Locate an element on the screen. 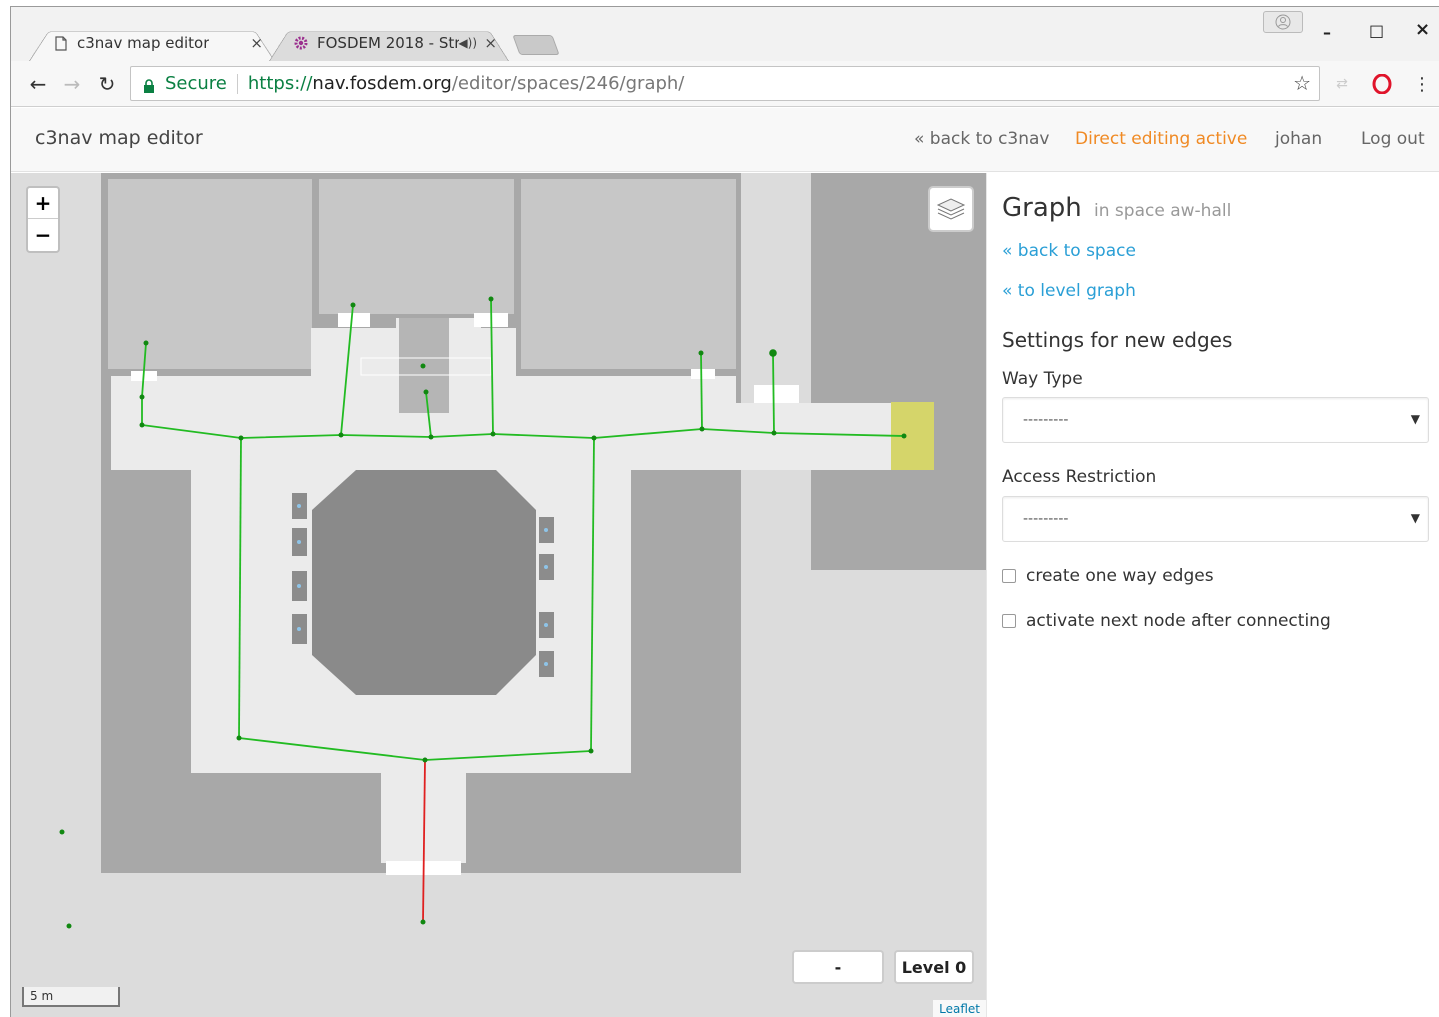 This screenshot has height=1017, width=1439. zoom-in-button: + is located at coordinates (43, 203).